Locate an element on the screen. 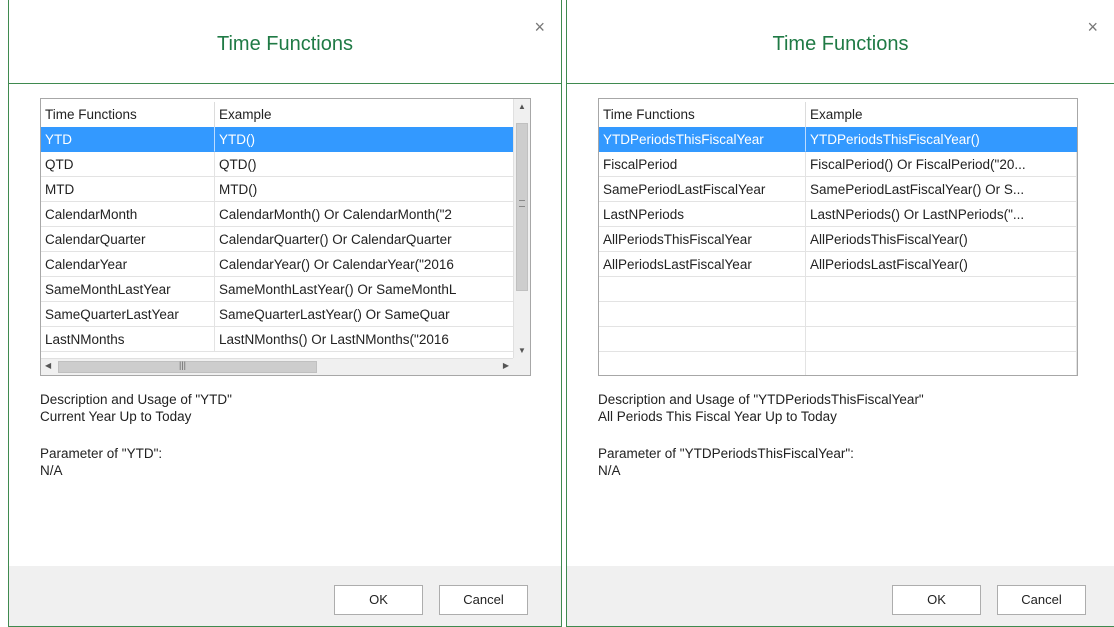  scroll-down-arrow-icon: ▼ is located at coordinates (522, 350).